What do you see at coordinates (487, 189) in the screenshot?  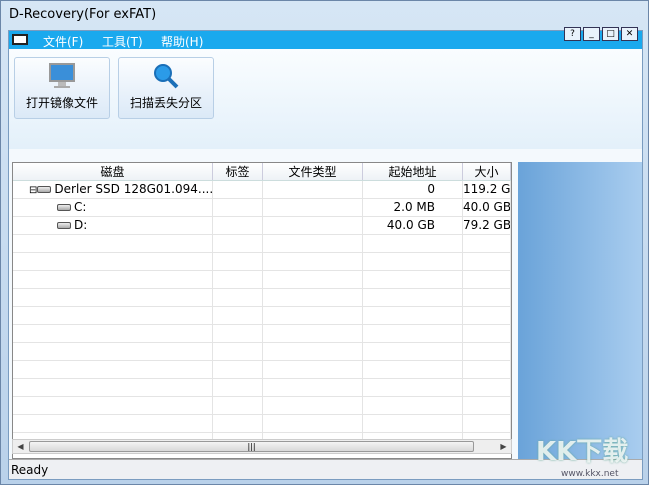 I see `cell-size: 119.2 GB` at bounding box center [487, 189].